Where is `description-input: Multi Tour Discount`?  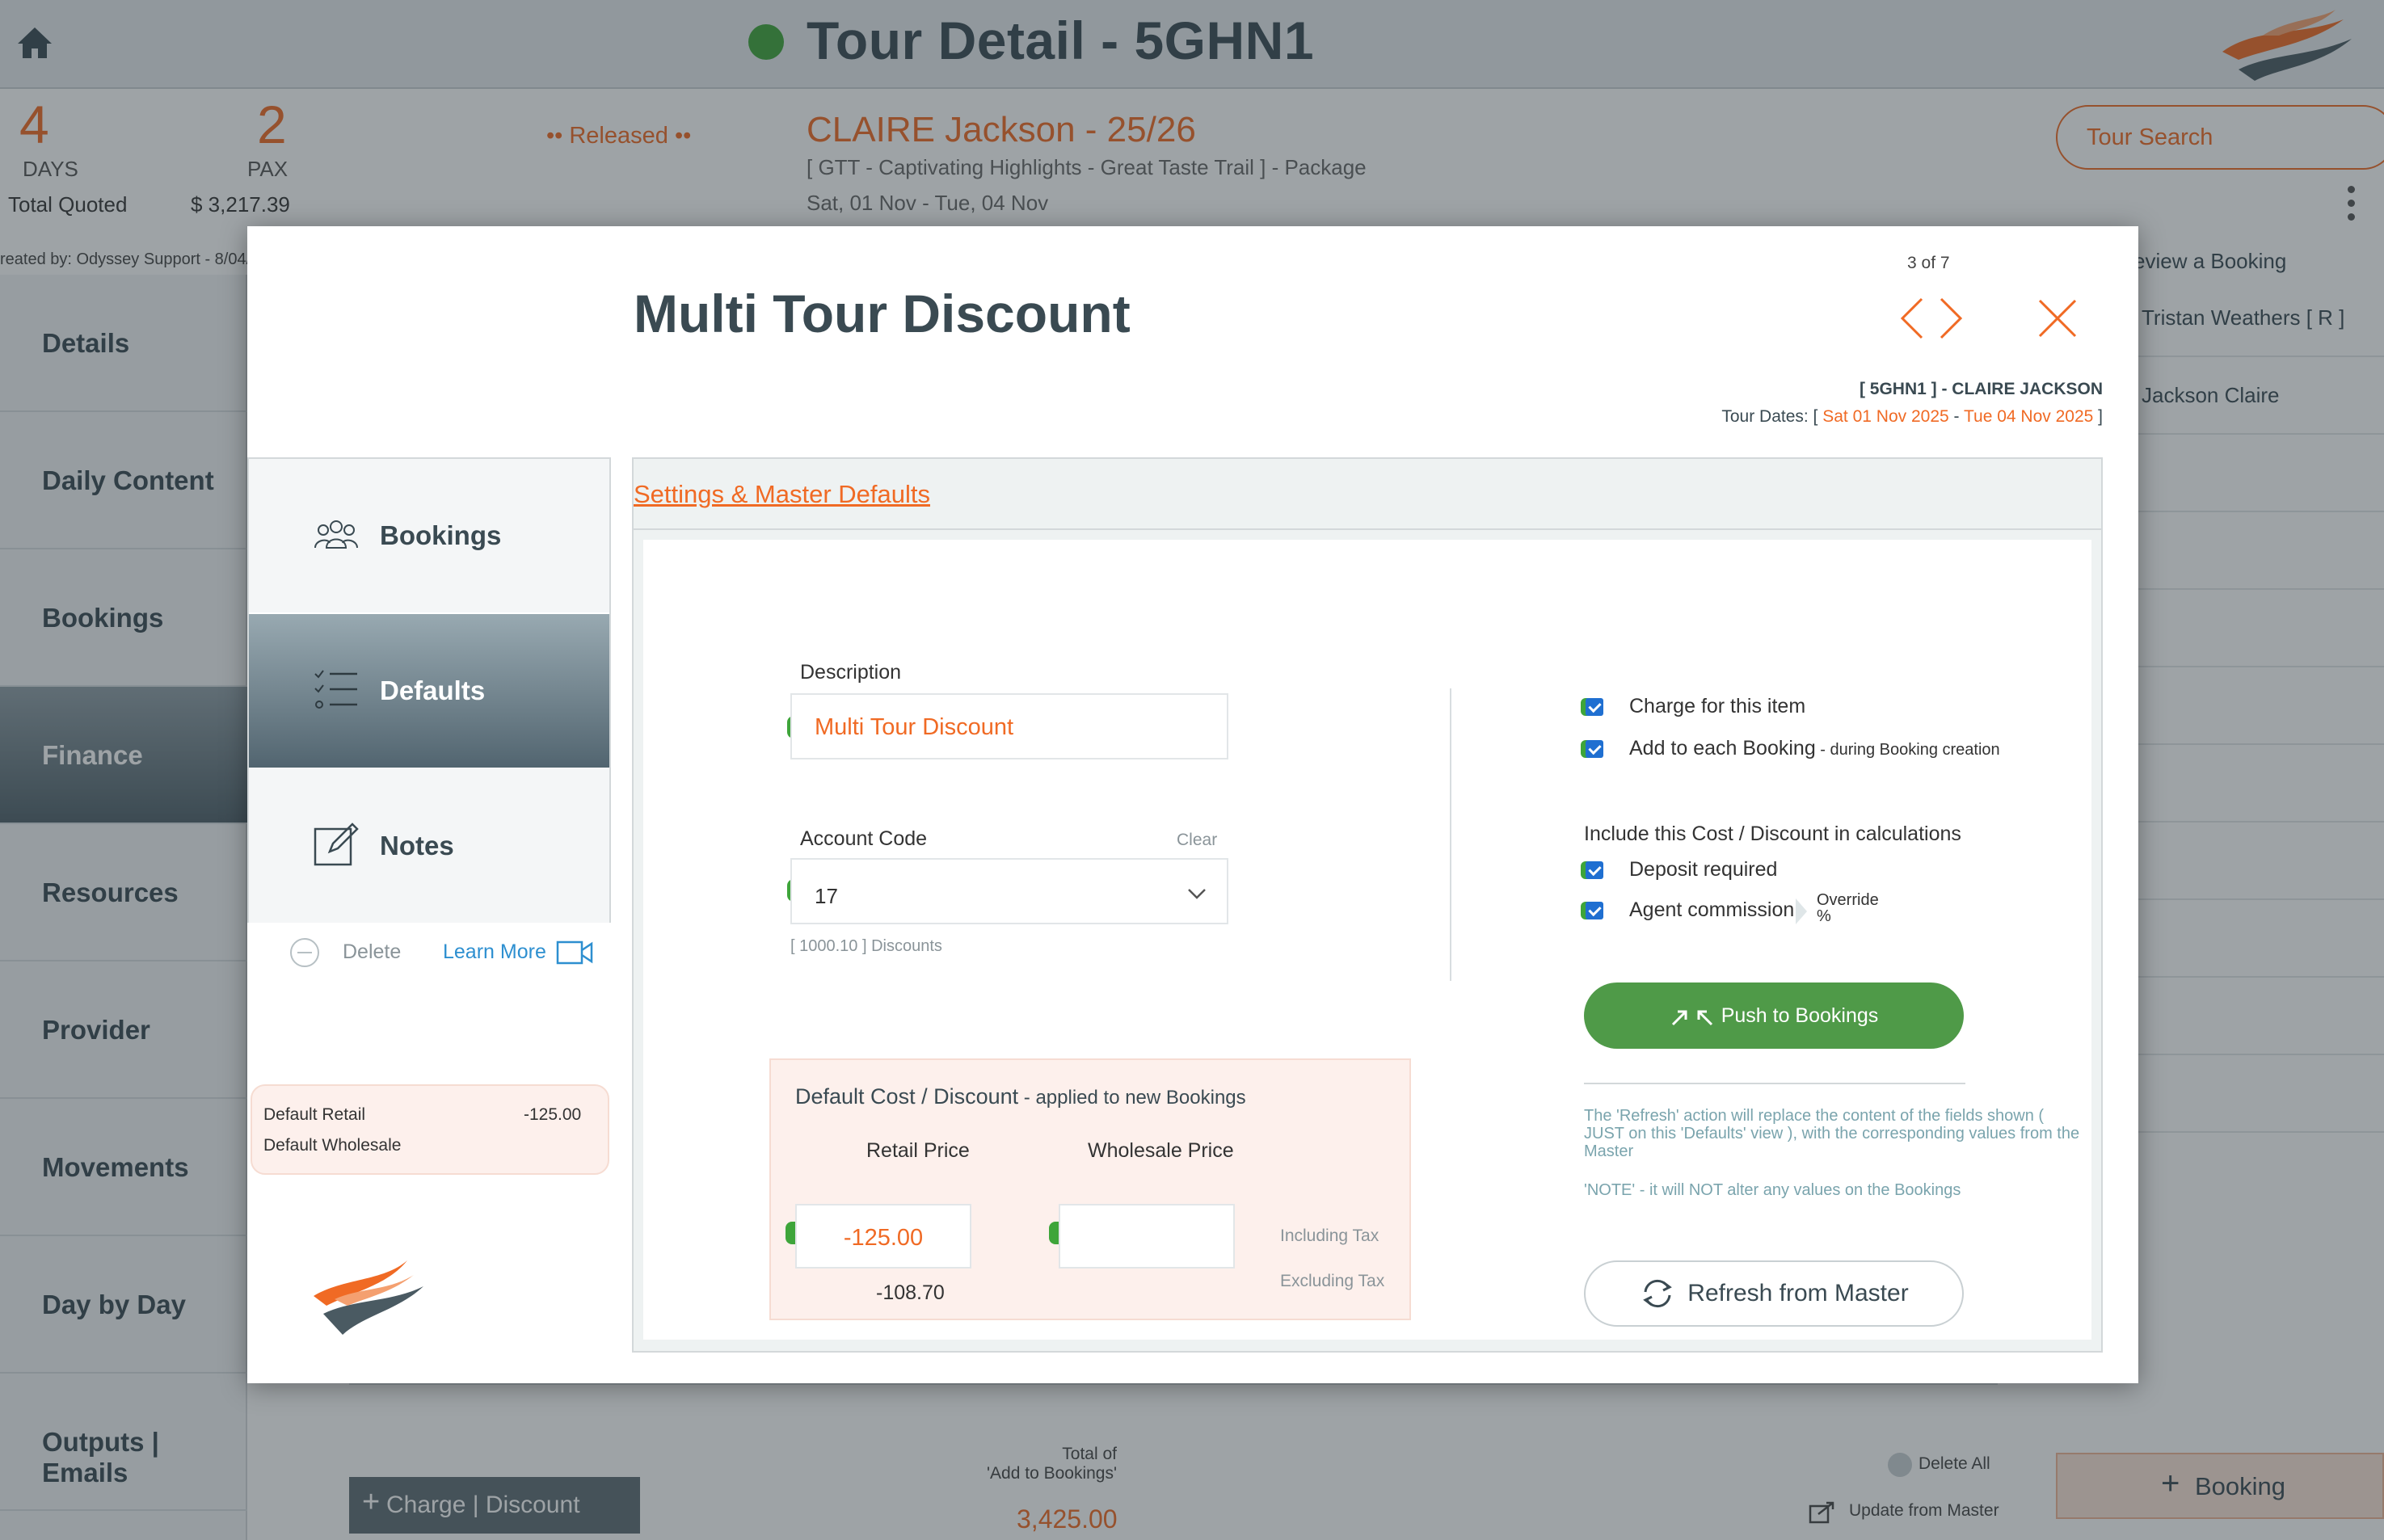
description-input: Multi Tour Discount is located at coordinates (1009, 726).